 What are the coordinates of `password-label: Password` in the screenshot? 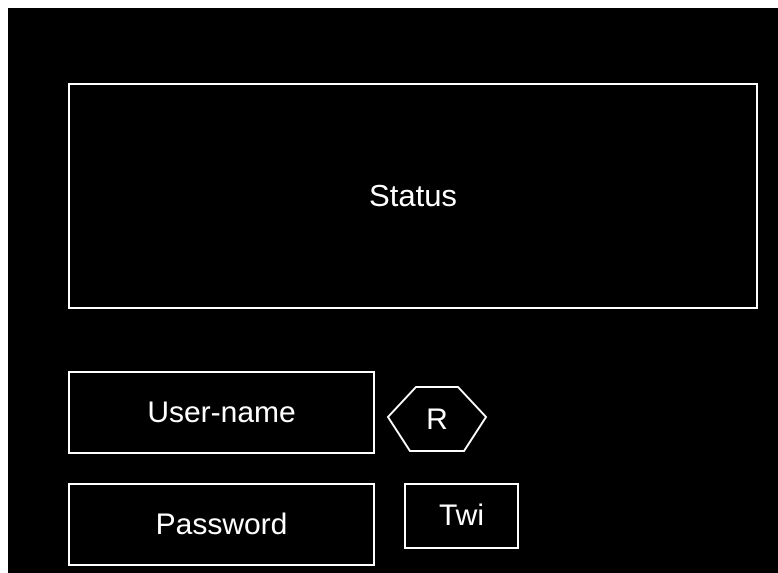 It's located at (221, 524).